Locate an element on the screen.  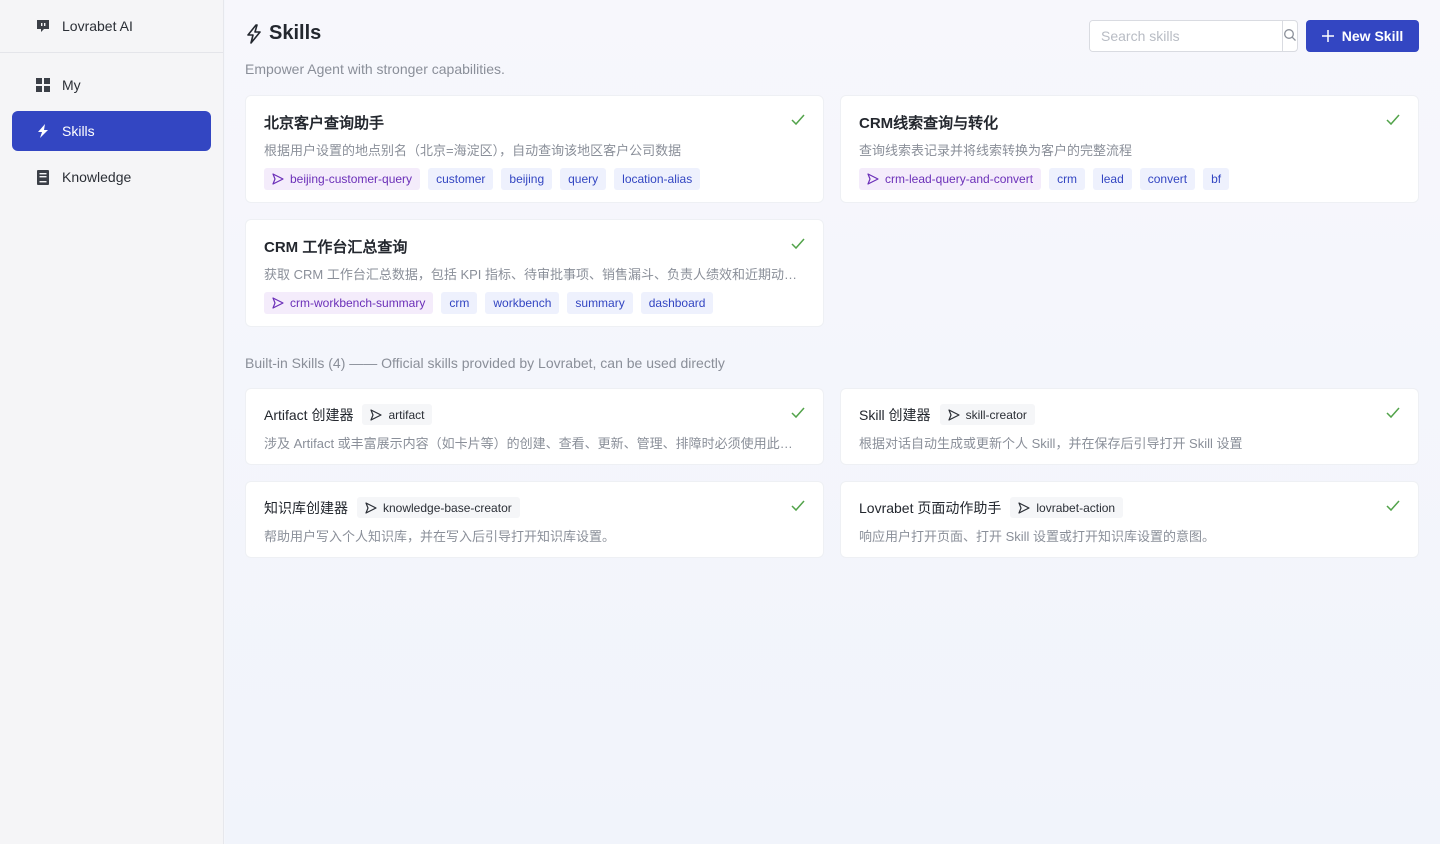
builtin-skill-id: knowledge-base-creator is located at coordinates (447, 507).